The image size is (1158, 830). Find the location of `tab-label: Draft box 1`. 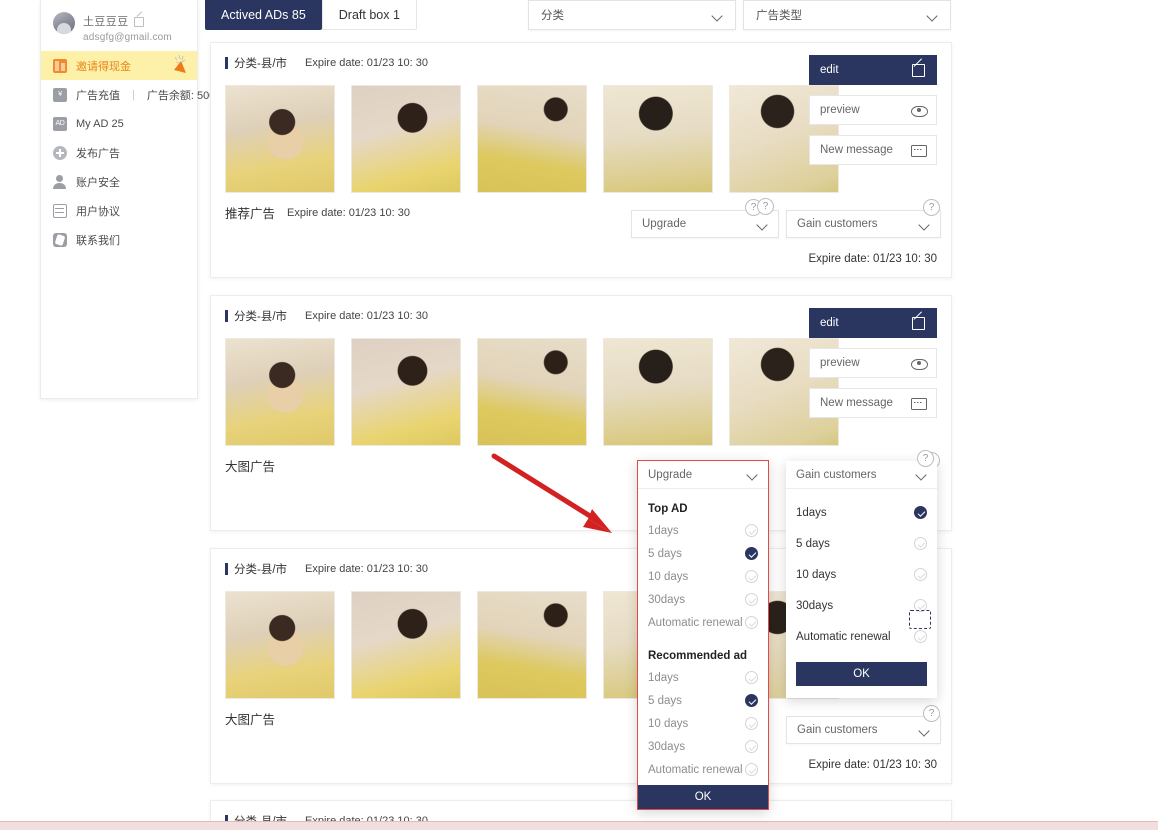

tab-label: Draft box 1 is located at coordinates (369, 14).